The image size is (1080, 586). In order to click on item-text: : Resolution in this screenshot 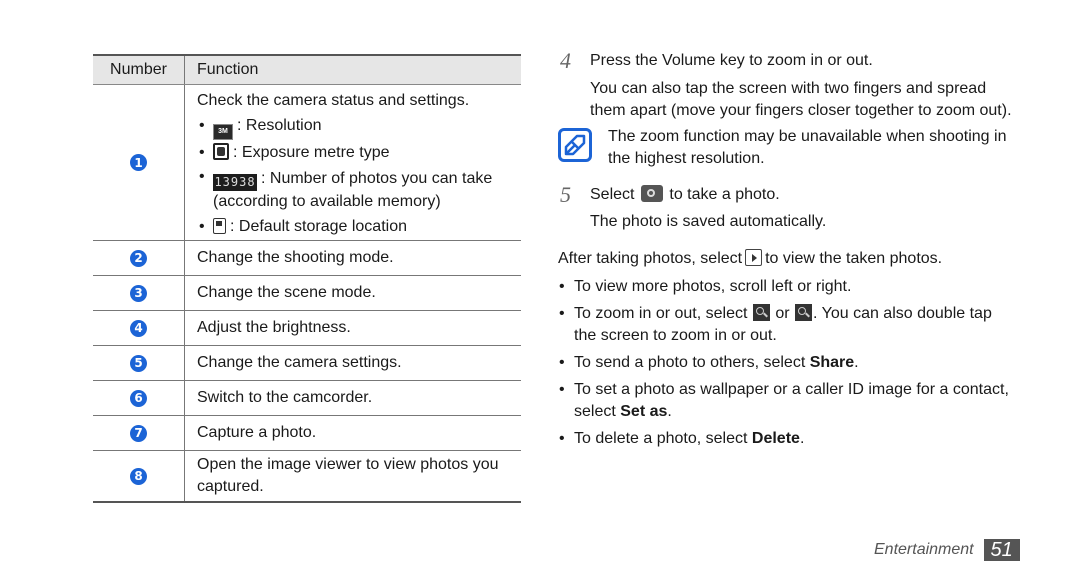, I will do `click(279, 125)`.